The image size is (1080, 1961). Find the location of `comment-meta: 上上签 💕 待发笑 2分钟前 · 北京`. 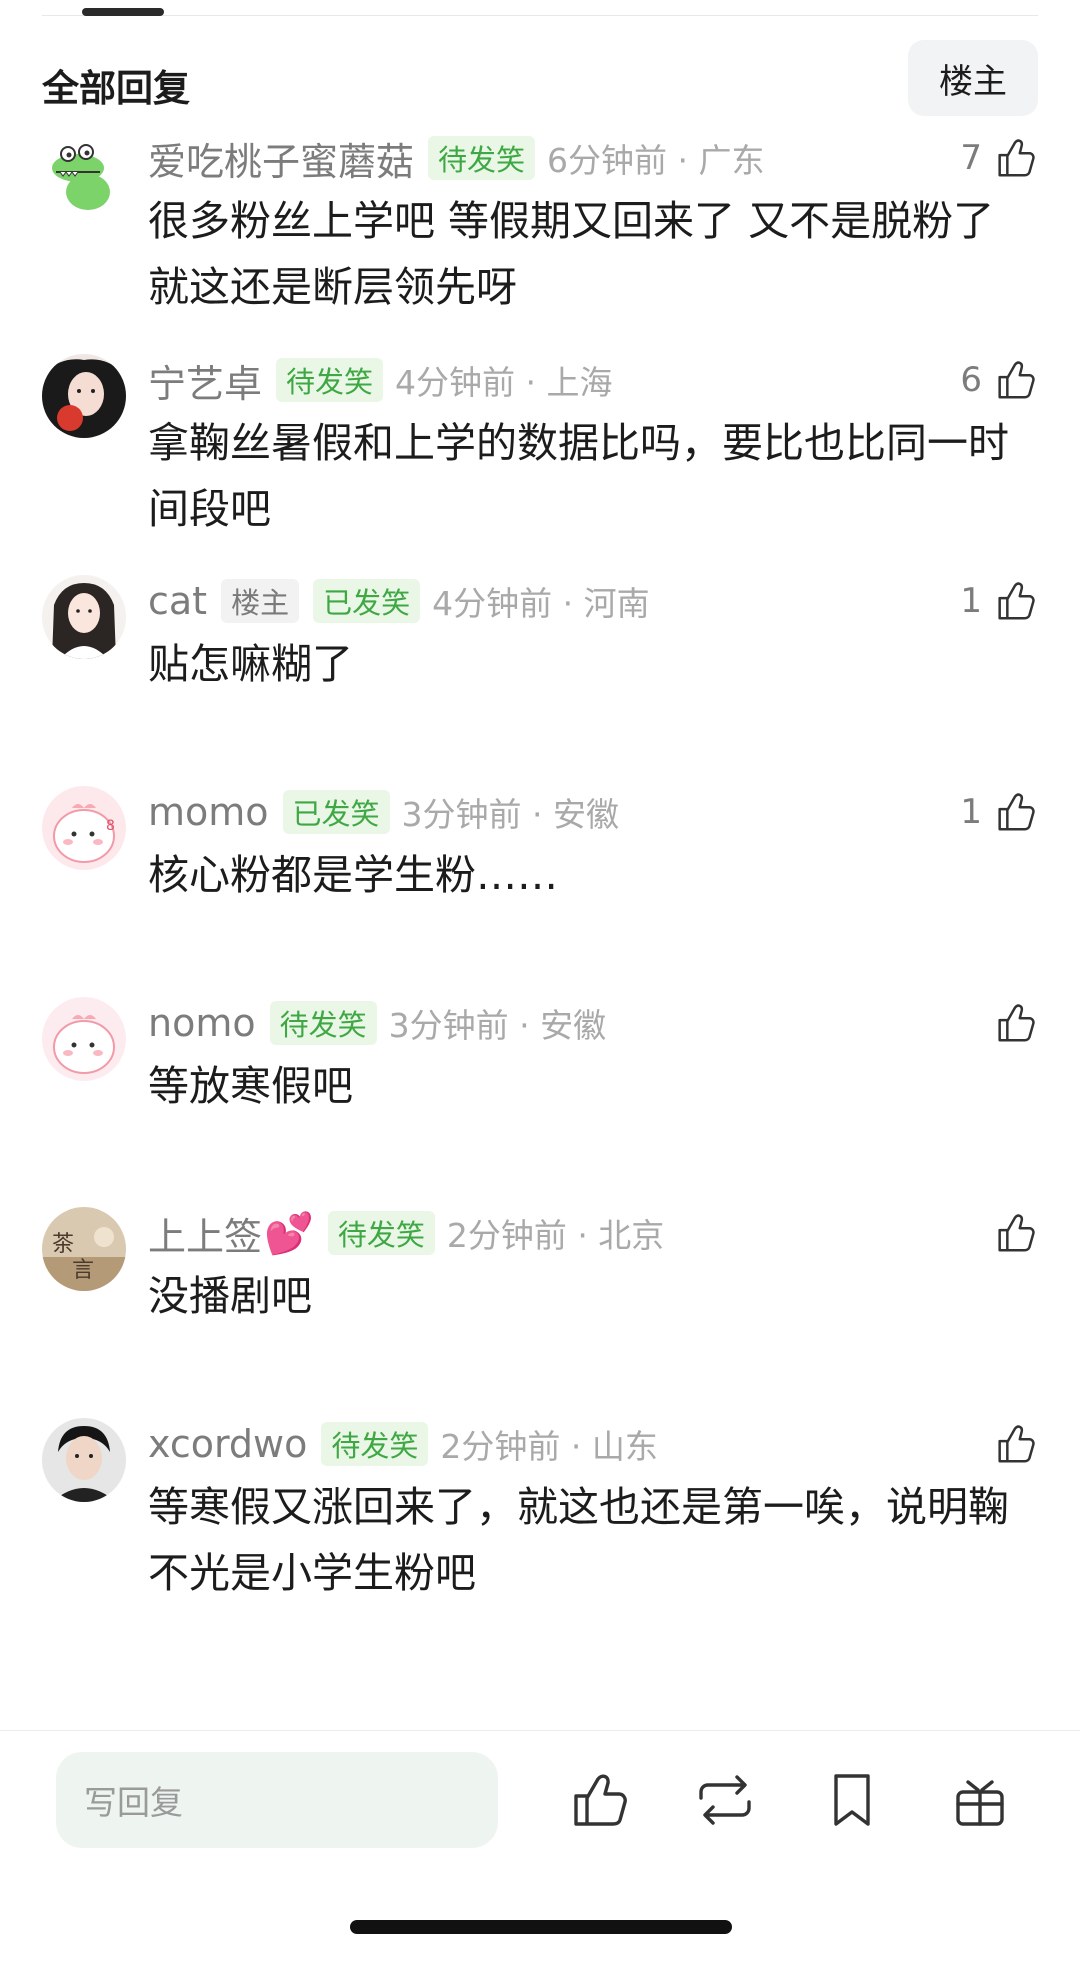

comment-meta: 上上签 💕 待发笑 2分钟前 · 北京 is located at coordinates (593, 1233).